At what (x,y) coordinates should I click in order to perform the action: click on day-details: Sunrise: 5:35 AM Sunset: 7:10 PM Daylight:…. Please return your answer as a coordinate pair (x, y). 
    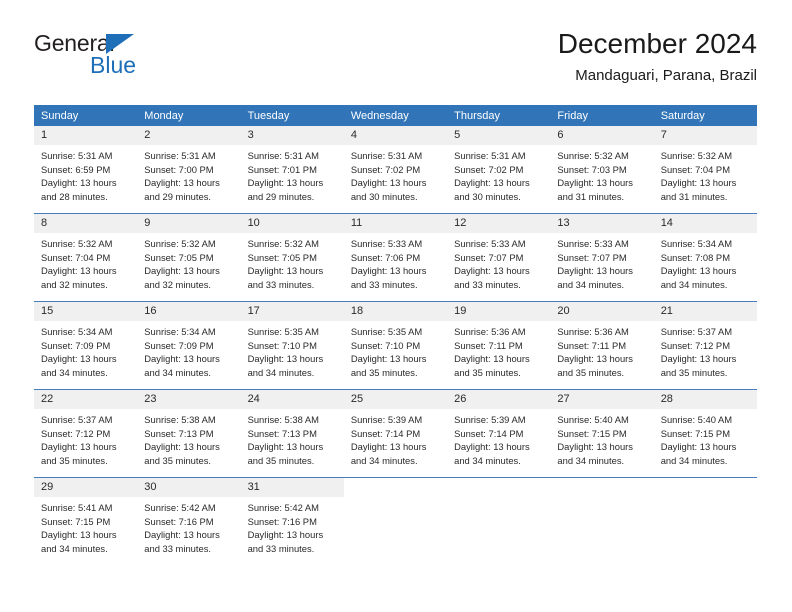
    Looking at the image, I should click on (292, 355).